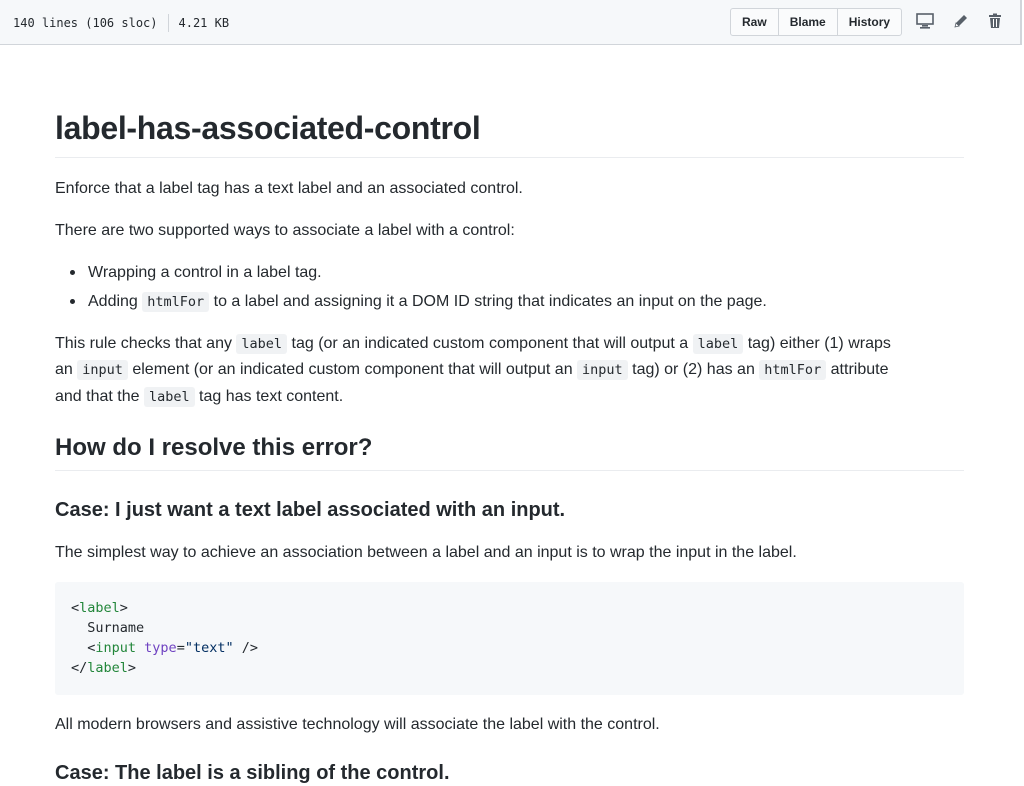 This screenshot has width=1024, height=786. I want to click on raw-button: Raw, so click(754, 22).